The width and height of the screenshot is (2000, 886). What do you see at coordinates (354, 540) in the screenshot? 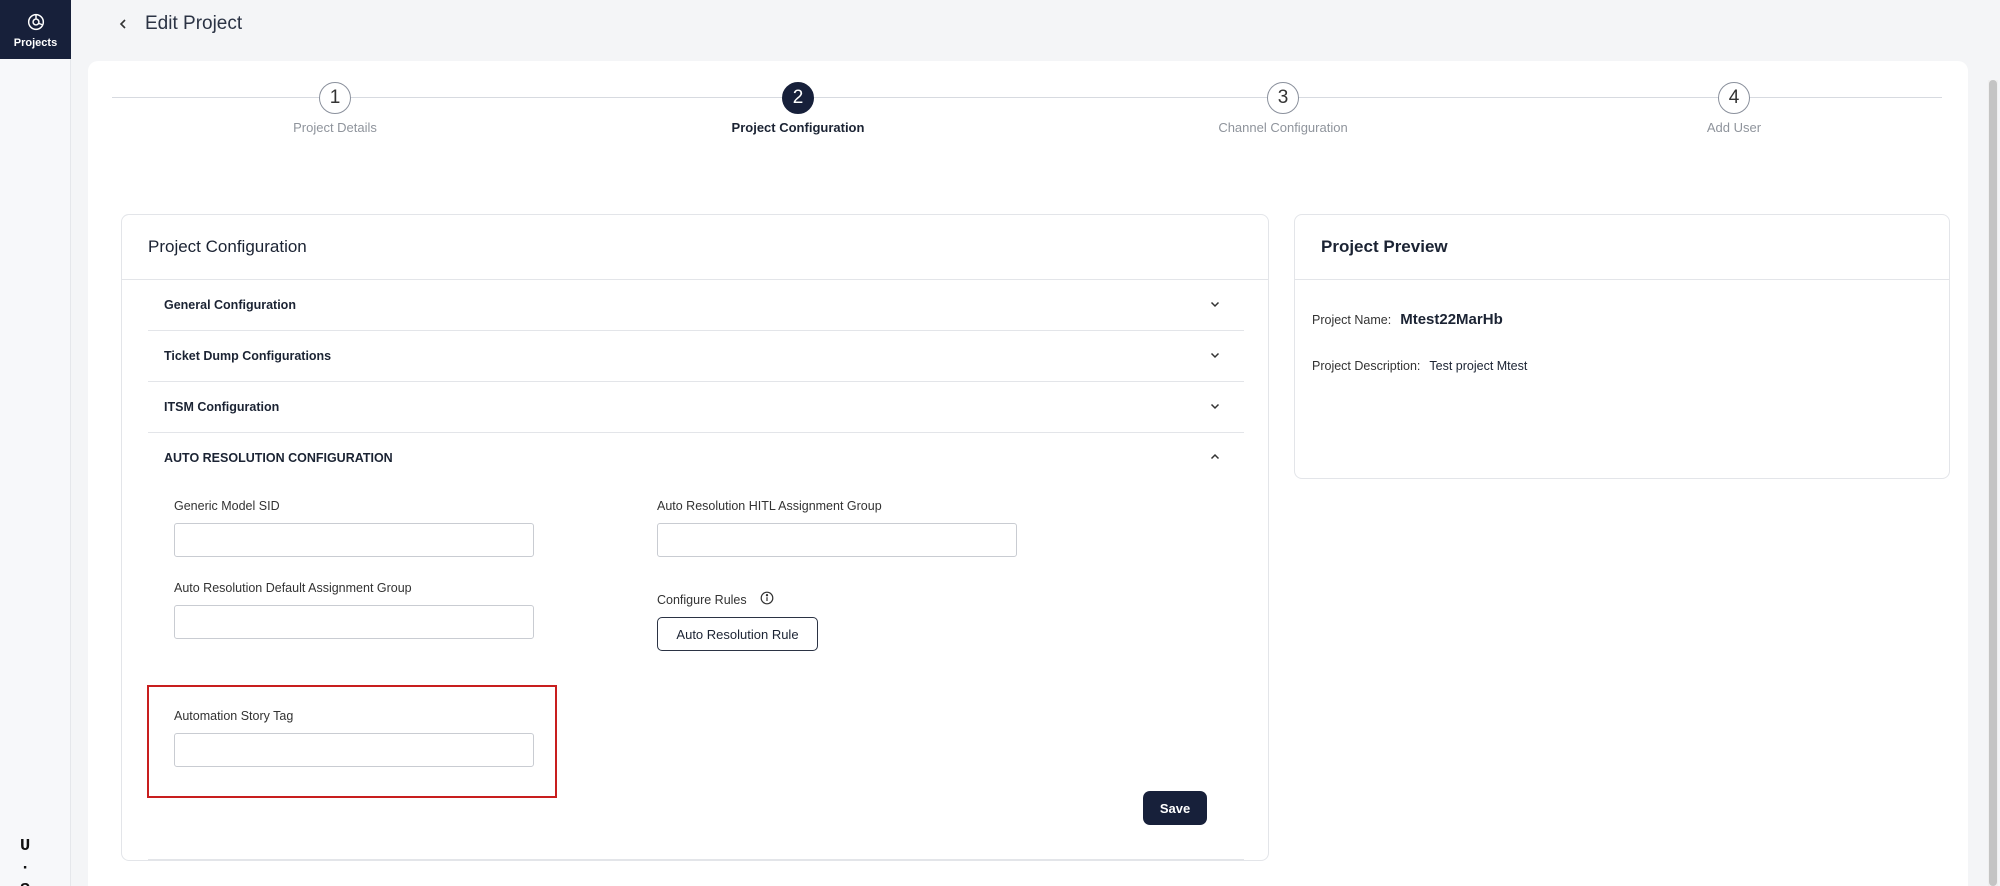
I see `generic-model-sid-input` at bounding box center [354, 540].